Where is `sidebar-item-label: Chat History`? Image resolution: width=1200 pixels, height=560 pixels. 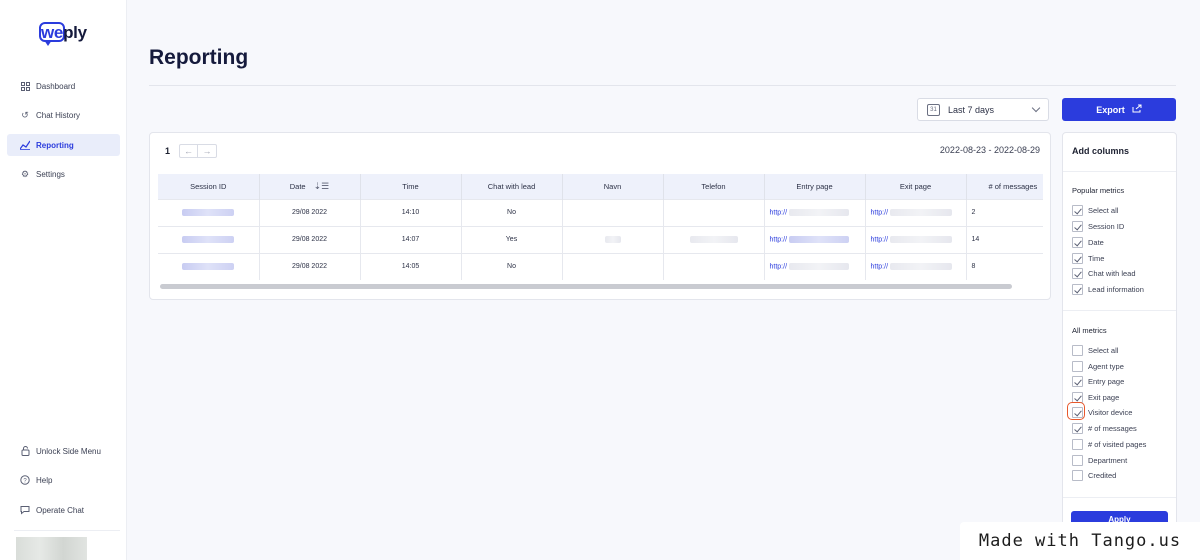
sidebar-item-label: Chat History is located at coordinates (58, 115).